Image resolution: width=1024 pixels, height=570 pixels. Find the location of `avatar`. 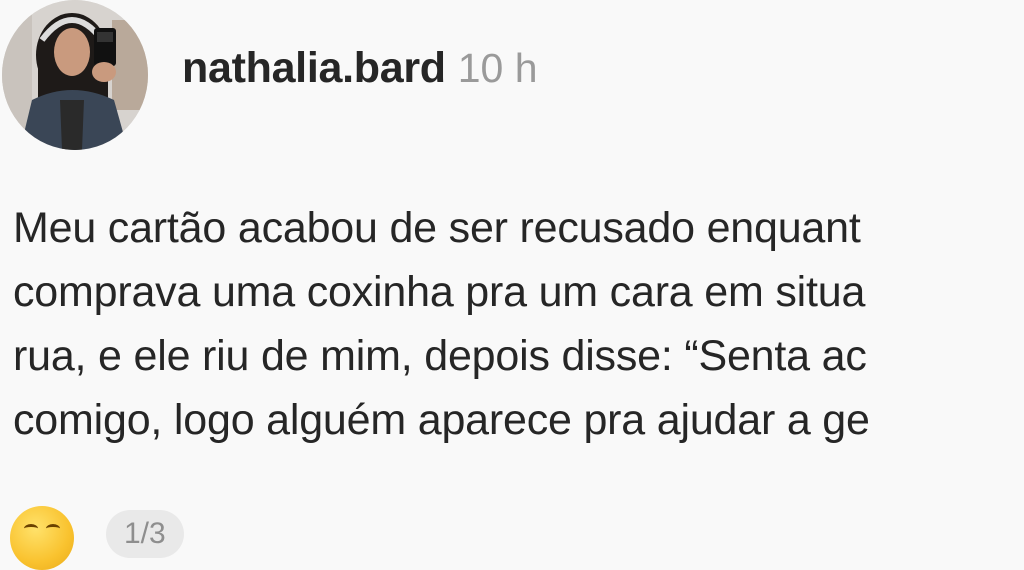

avatar is located at coordinates (75, 75).